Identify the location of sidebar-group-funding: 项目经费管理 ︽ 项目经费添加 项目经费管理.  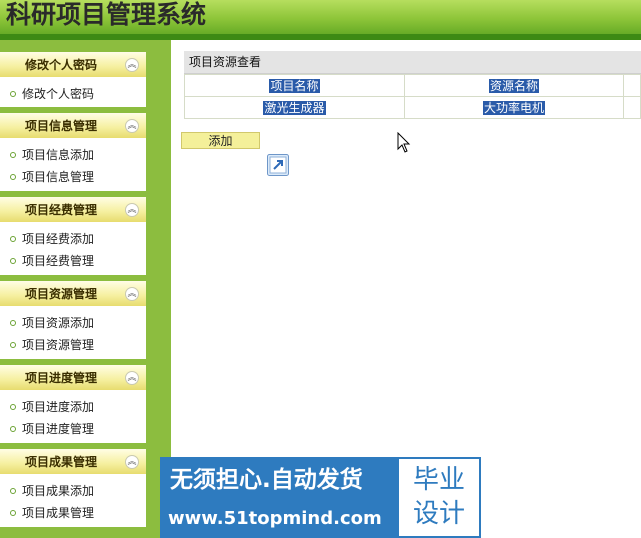
(73, 236).